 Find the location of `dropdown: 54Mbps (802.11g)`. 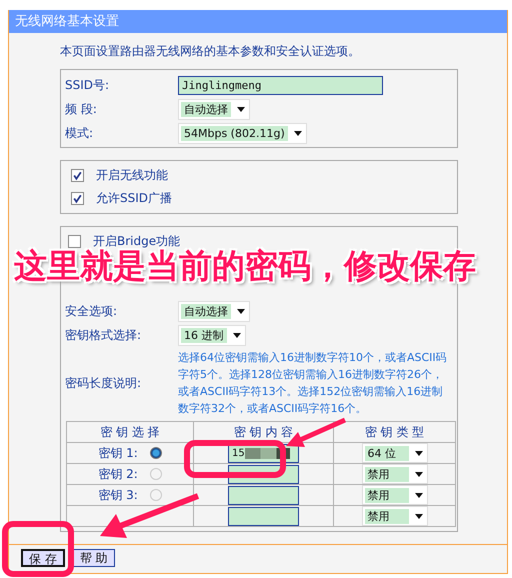

dropdown: 54Mbps (802.11g) is located at coordinates (242, 133).